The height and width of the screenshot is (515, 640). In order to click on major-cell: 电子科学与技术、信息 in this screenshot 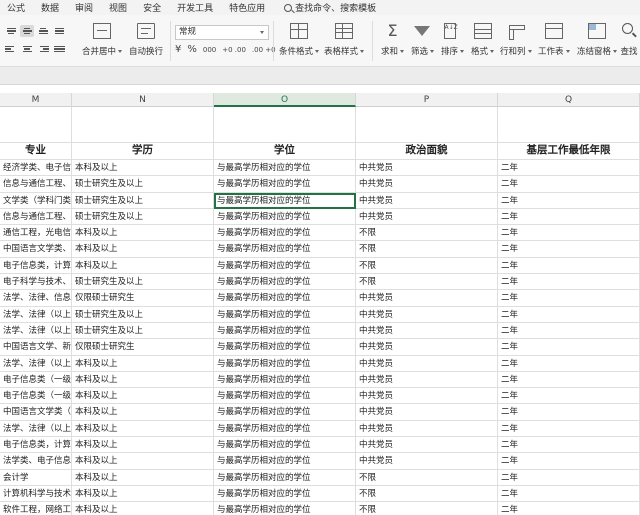, I will do `click(36, 282)`.